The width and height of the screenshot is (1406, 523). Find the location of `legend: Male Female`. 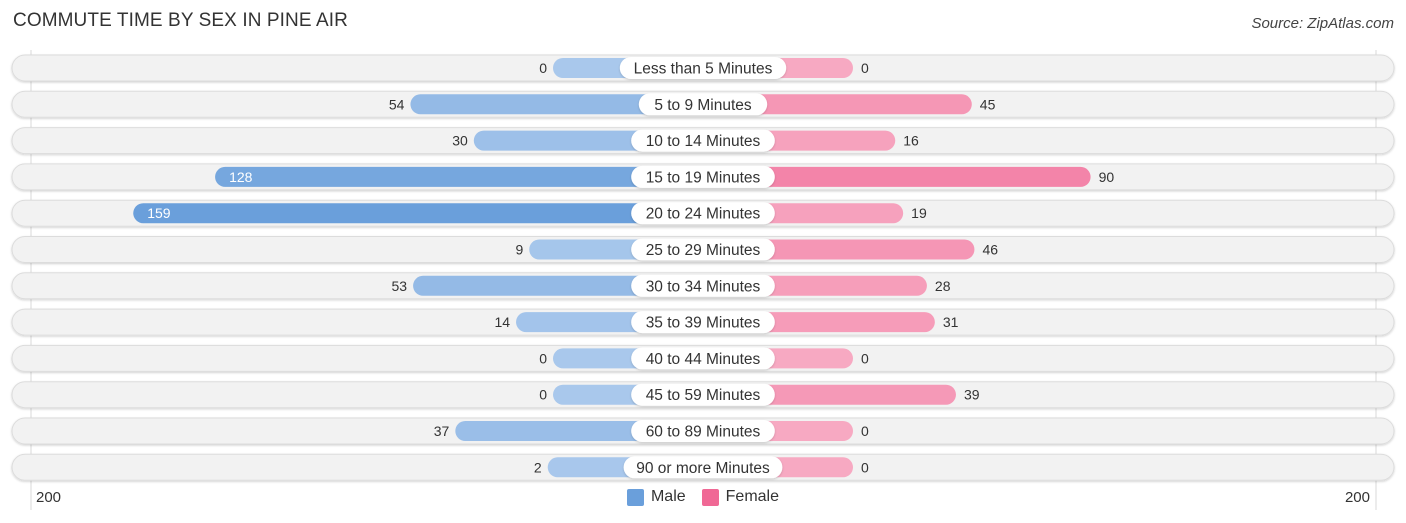

legend: Male Female is located at coordinates (703, 497).